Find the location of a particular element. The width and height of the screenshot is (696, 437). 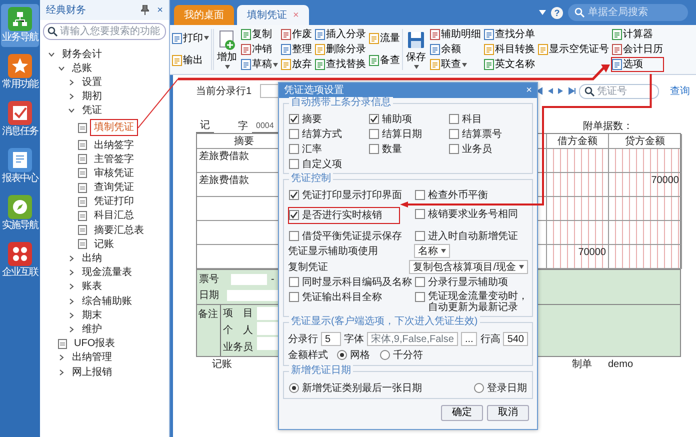

tree-item: 填制凭证 is located at coordinates (114, 127).